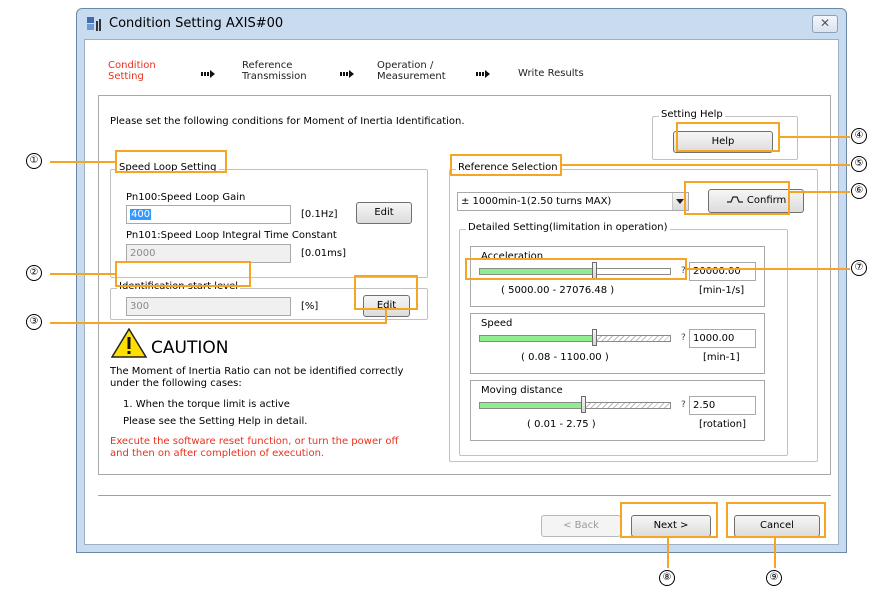  I want to click on speed-slider-track, so click(575, 338).